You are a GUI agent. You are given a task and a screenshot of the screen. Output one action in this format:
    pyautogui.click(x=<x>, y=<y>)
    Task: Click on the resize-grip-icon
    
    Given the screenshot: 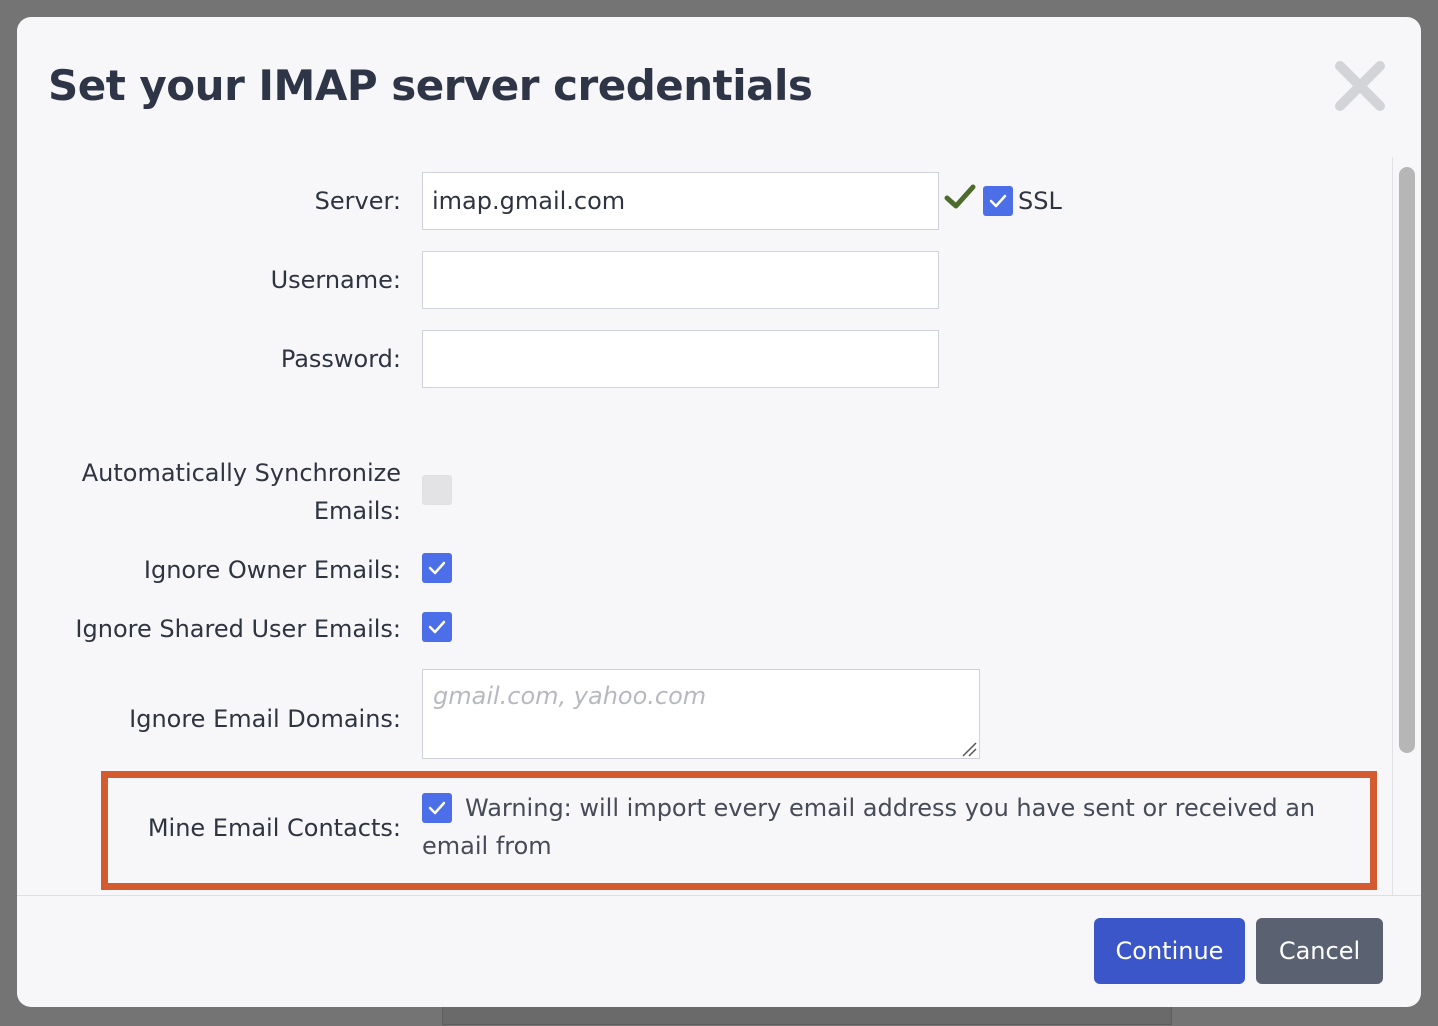 What is the action you would take?
    pyautogui.click(x=969, y=749)
    